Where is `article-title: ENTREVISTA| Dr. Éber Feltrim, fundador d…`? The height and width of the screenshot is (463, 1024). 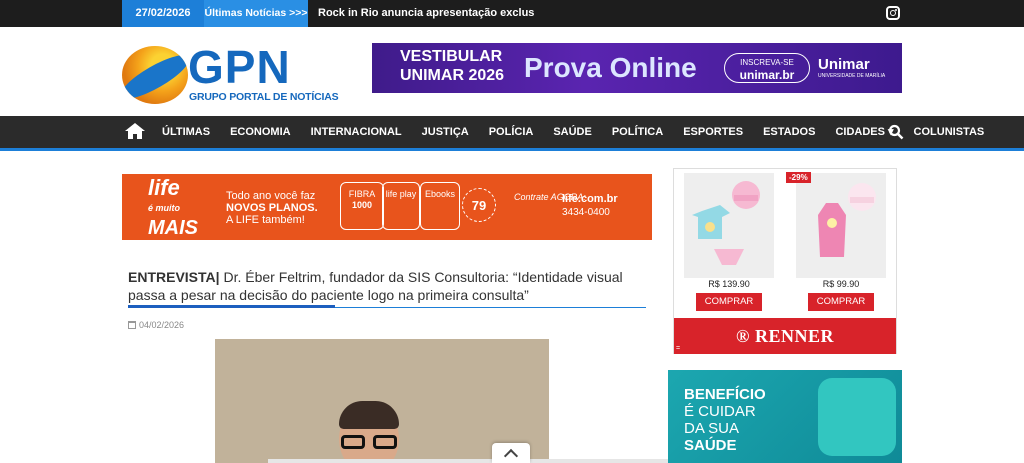
article-title: ENTREVISTA| Dr. Éber Feltrim, fundador d… is located at coordinates (388, 286).